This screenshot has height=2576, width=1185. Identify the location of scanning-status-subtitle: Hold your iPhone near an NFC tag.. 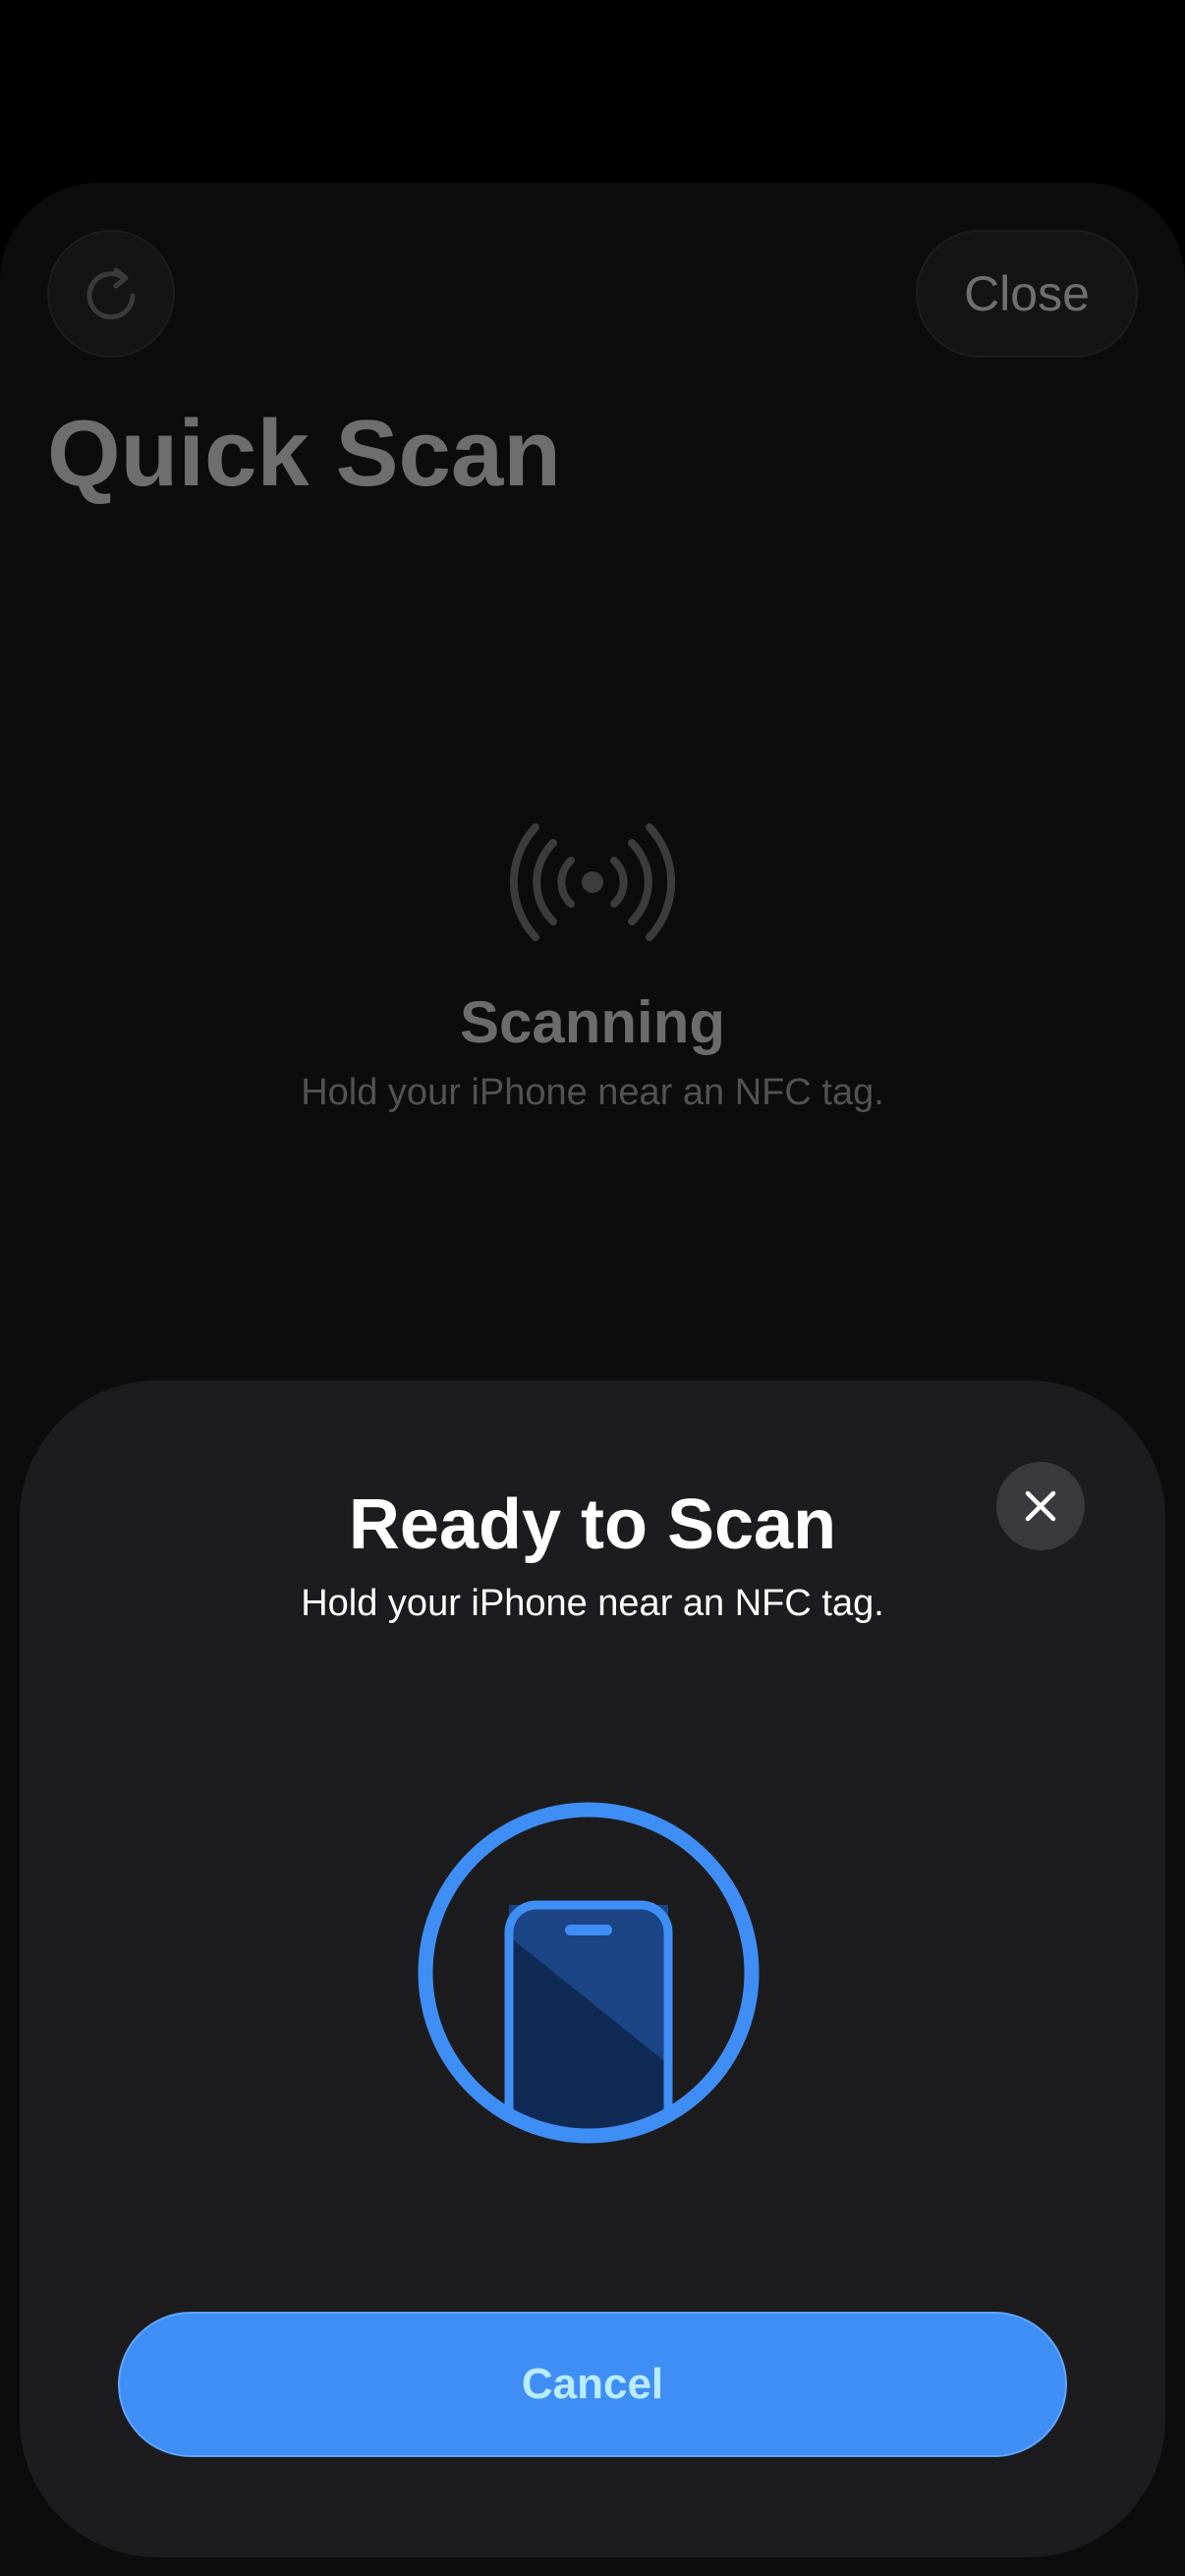
(592, 1092).